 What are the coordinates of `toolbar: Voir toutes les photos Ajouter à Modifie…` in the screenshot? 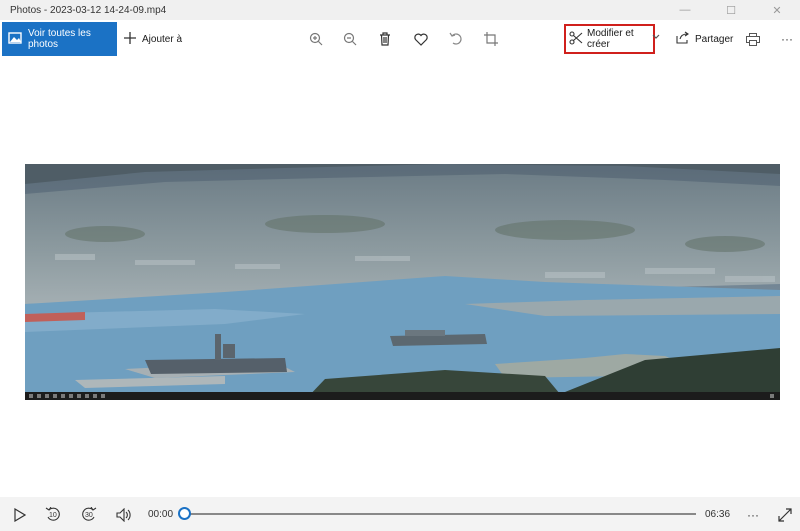 It's located at (400, 39).